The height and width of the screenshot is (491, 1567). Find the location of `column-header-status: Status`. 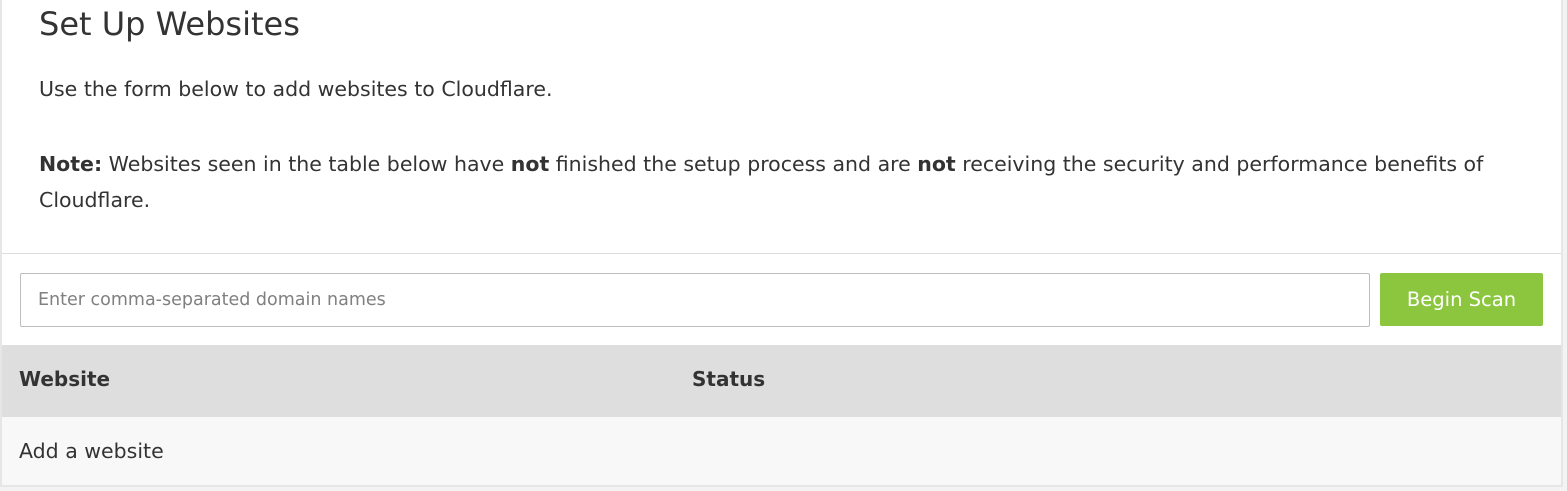

column-header-status: Status is located at coordinates (729, 379).